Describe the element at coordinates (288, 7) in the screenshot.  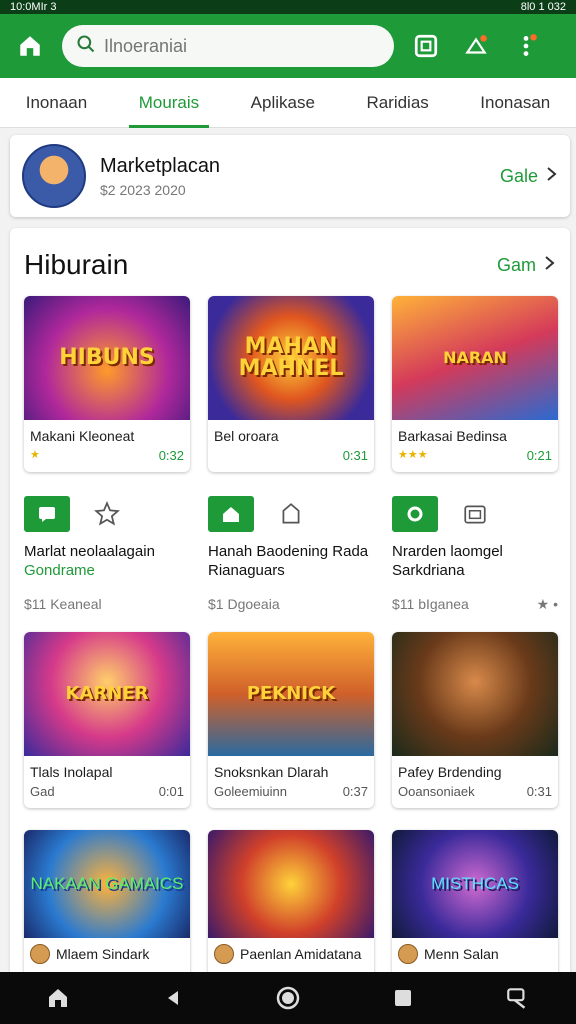
I see `status-bar: 10:0MIr 3 8l0 1 032` at that location.